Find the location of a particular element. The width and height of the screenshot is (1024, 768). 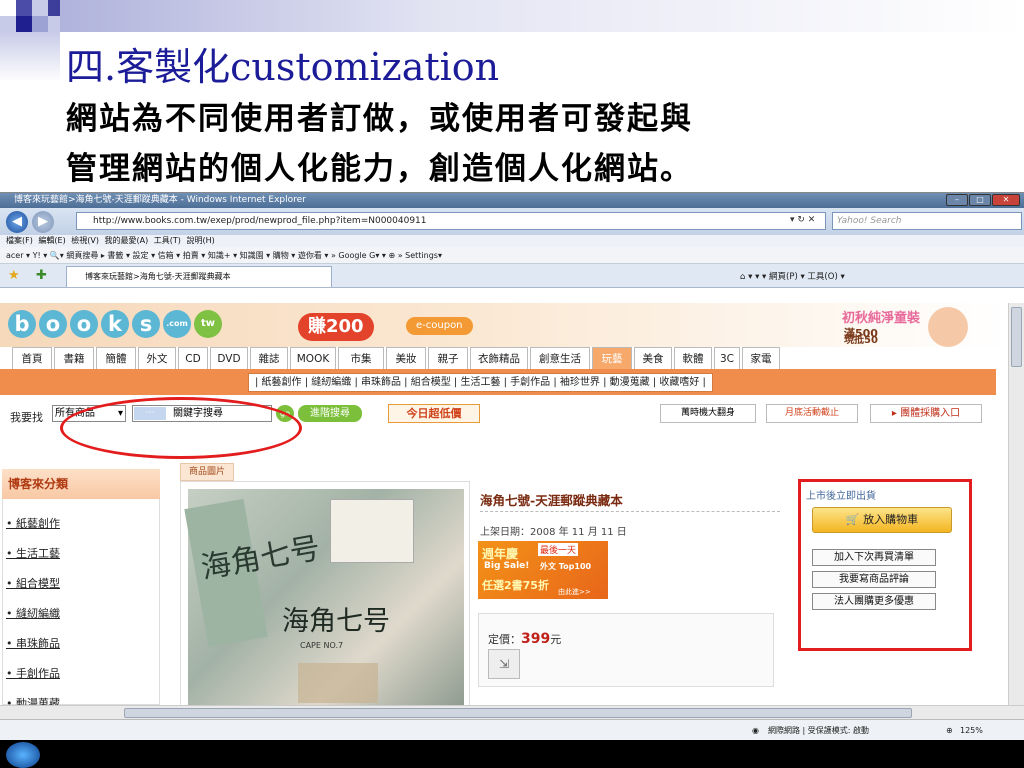

today-deal-button: 今日超低價 is located at coordinates (434, 413).